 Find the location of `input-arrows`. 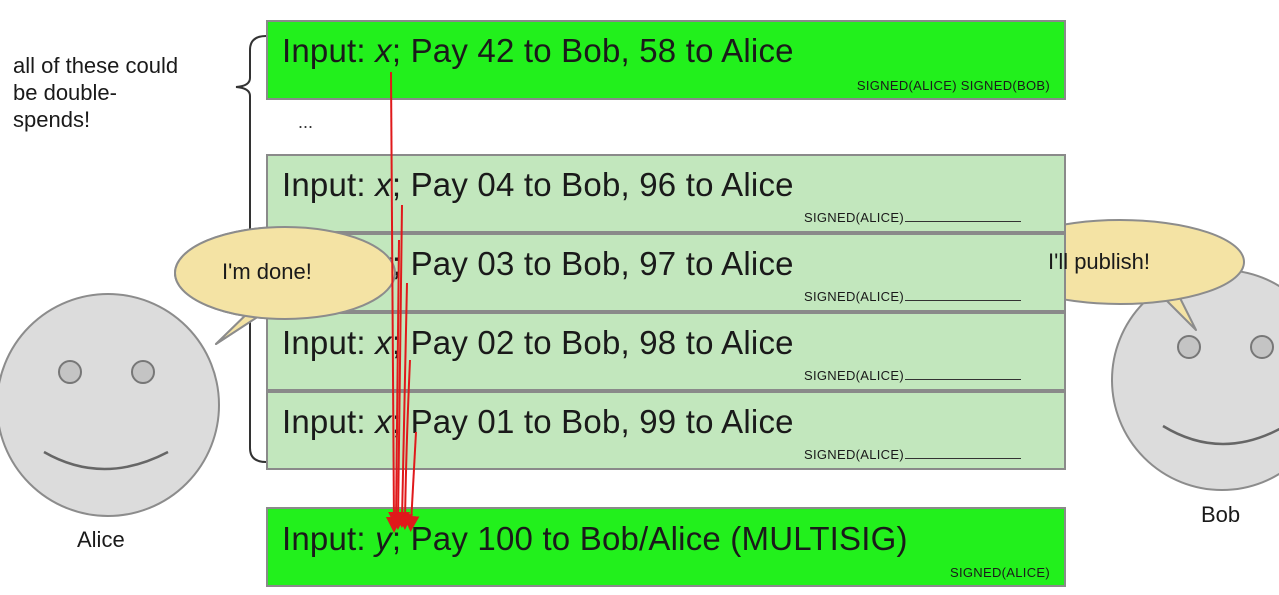

input-arrows is located at coordinates (402, 302).